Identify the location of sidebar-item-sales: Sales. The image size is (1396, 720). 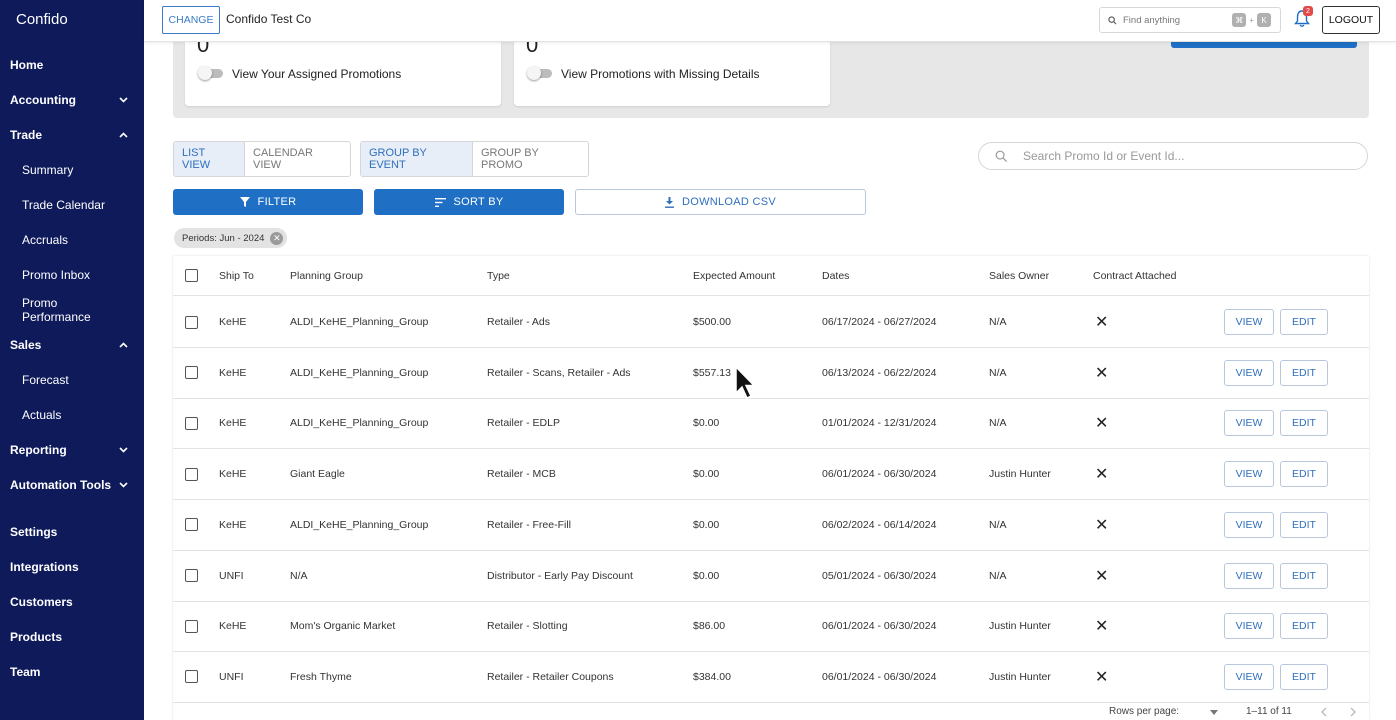
(72, 345).